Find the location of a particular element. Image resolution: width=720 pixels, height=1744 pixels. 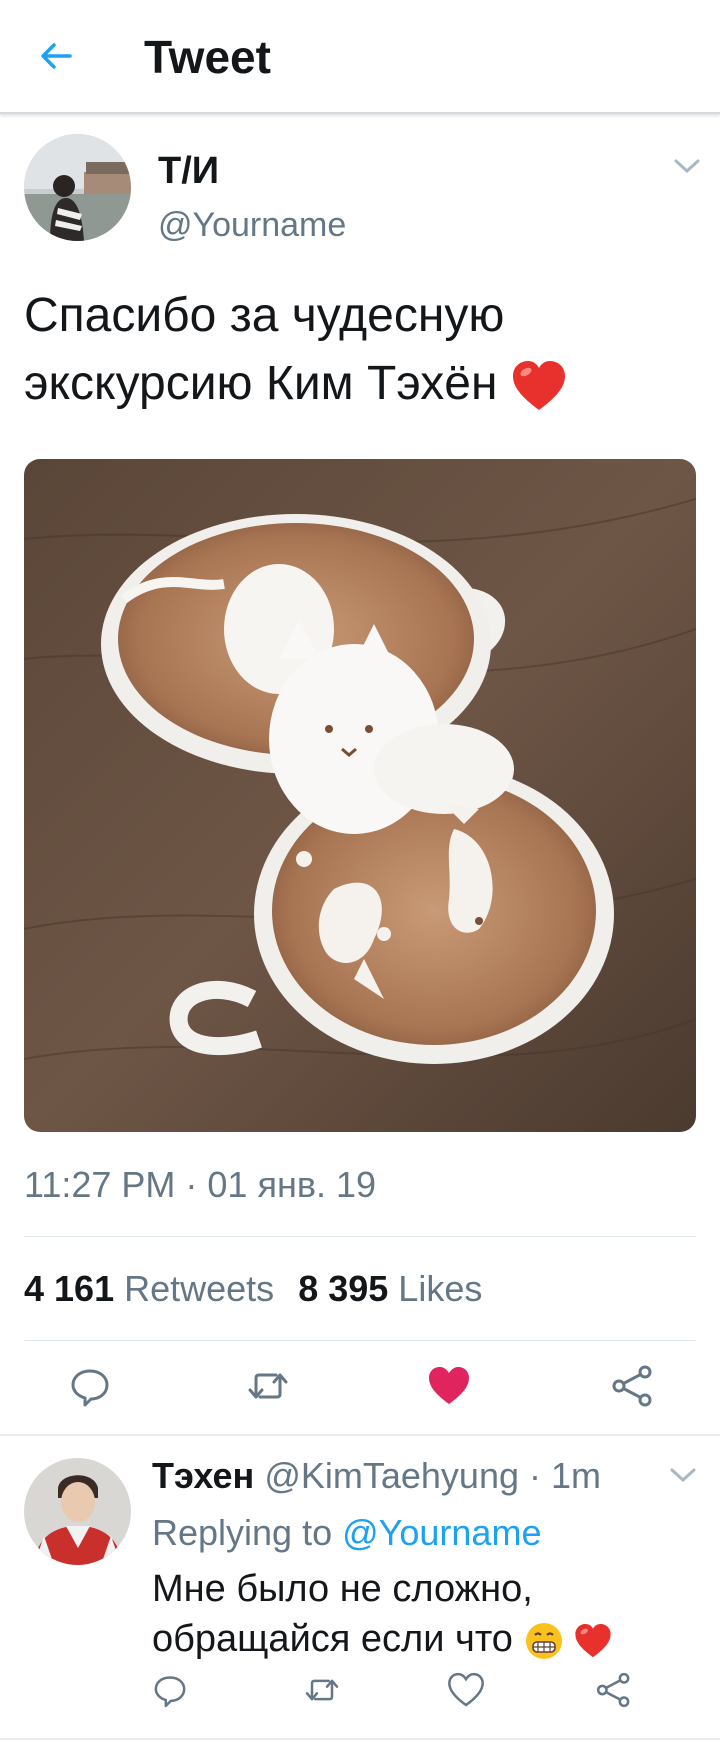

share-button is located at coordinates (633, 1386).